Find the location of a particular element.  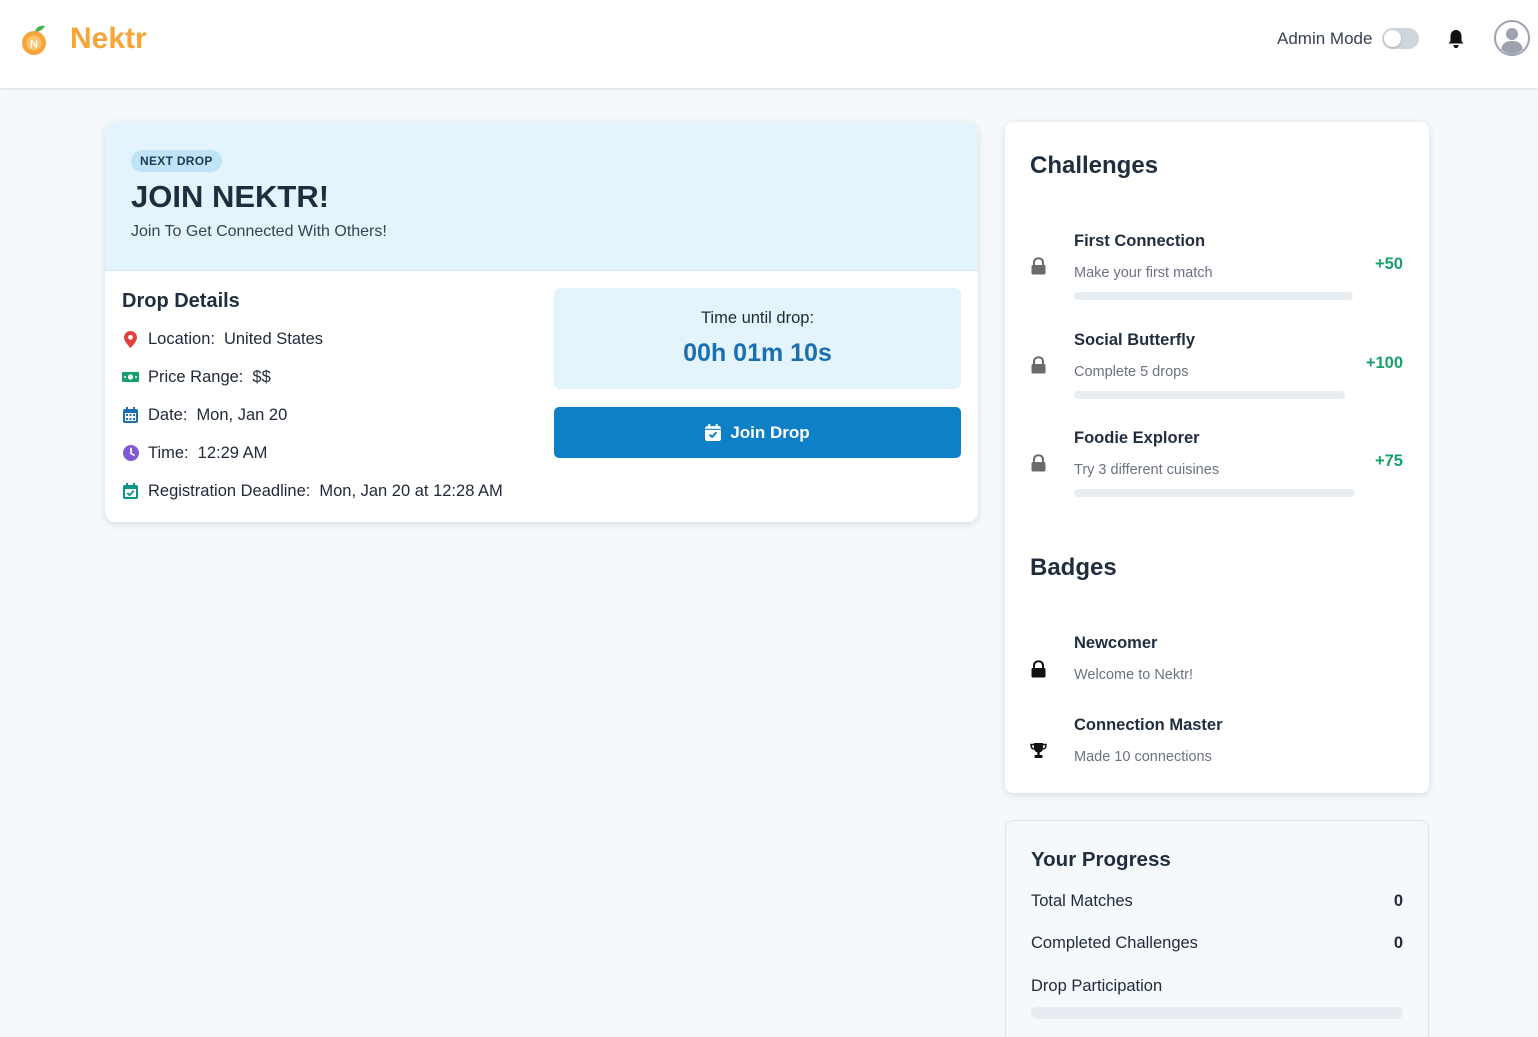

challenge-name: Social Butterfly is located at coordinates (1135, 340).